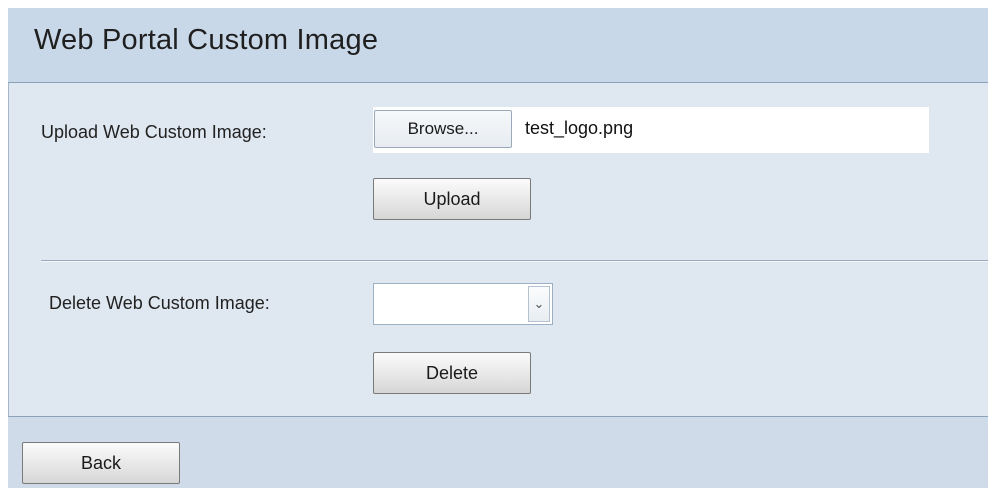  I want to click on chevron-down-icon: ⌄, so click(539, 304).